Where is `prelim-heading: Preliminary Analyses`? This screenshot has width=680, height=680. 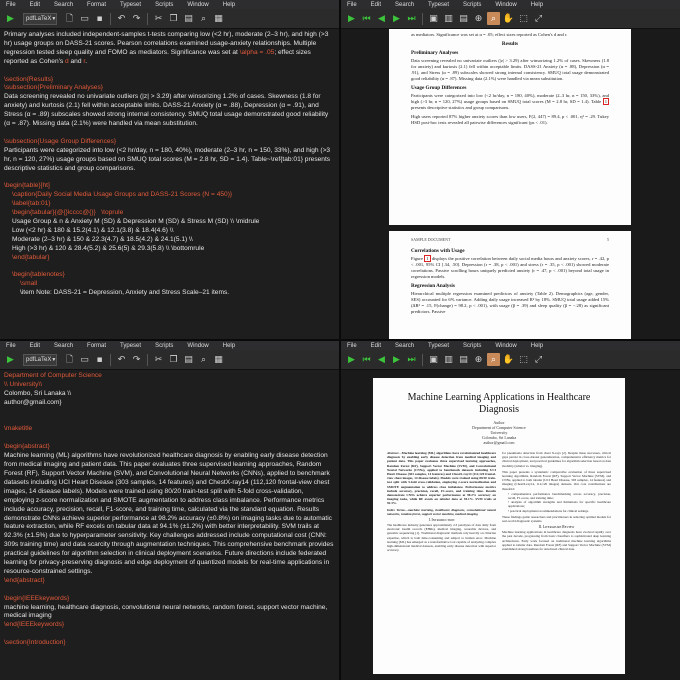
prelim-heading: Preliminary Analyses is located at coordinates (435, 53).